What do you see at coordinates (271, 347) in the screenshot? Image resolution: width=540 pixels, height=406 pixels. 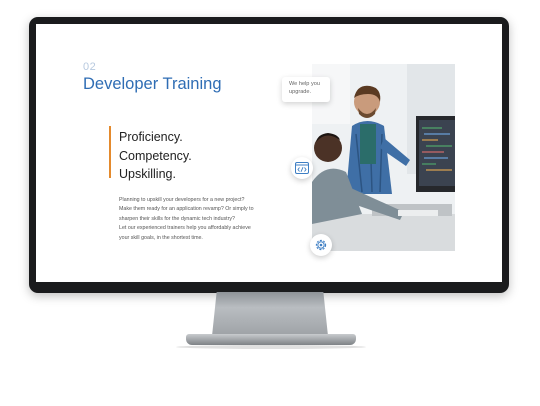 I see `monitor-base-shadow` at bounding box center [271, 347].